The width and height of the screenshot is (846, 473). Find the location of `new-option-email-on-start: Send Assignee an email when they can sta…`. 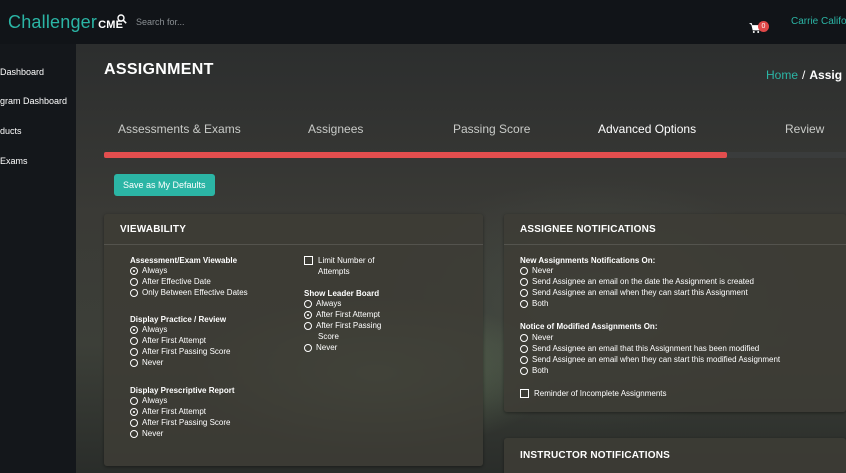

new-option-email-on-start: Send Assignee an email when they can sta… is located at coordinates (634, 293).